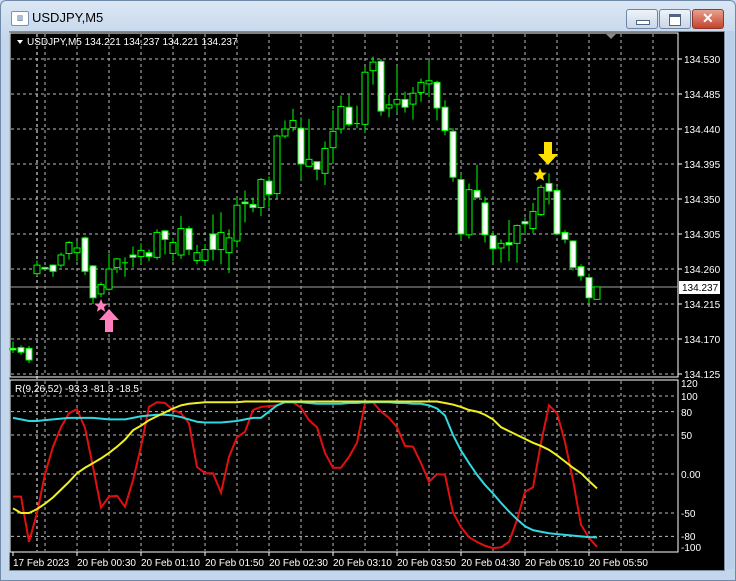 This screenshot has width=736, height=581. Describe the element at coordinates (170, 563) in the screenshot. I see `time-tick-label: 20 Feb 01:10` at that location.